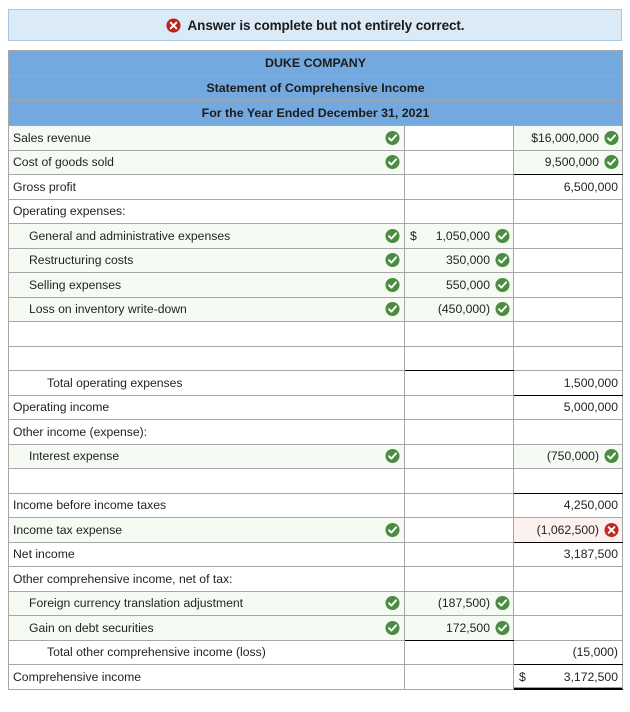  I want to click on row-label: Loss on inventory write-down, so click(108, 309).